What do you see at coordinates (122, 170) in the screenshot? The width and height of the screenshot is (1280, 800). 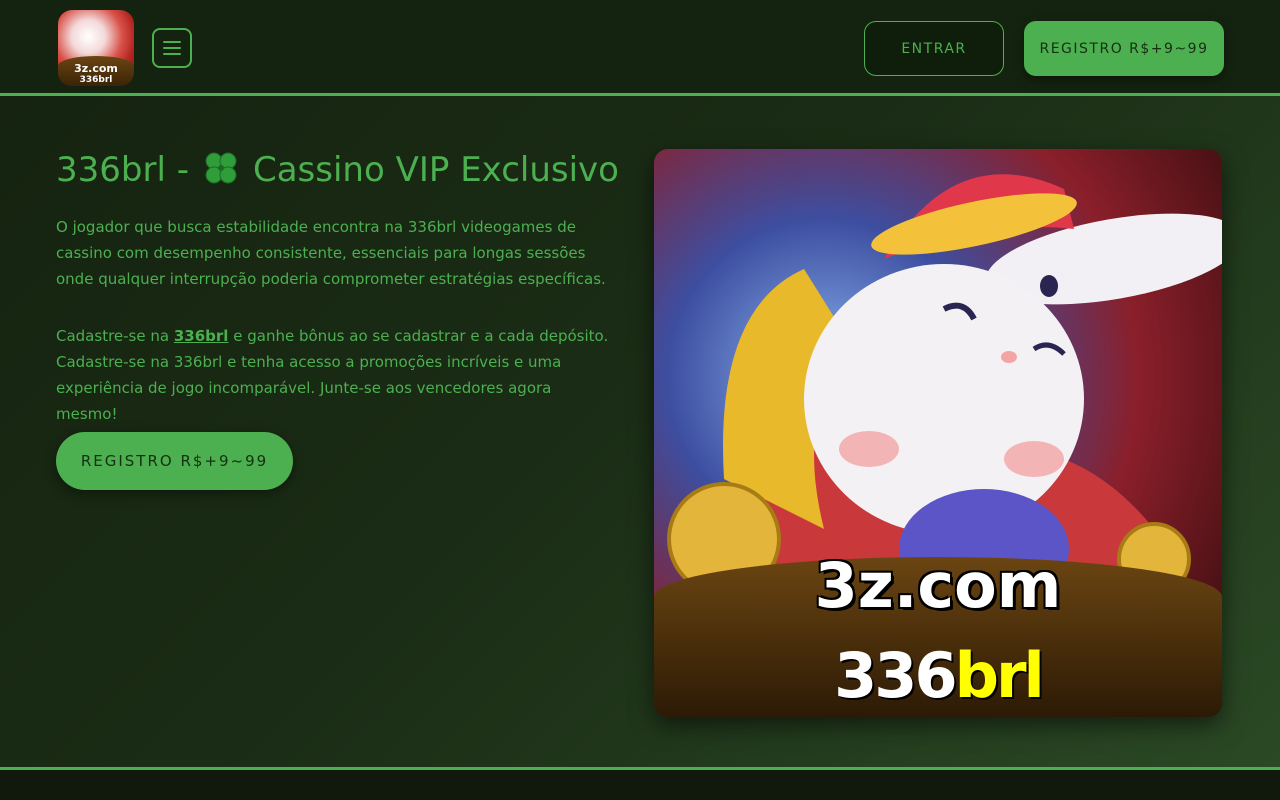 I see `title-prefix: 336brl -` at bounding box center [122, 170].